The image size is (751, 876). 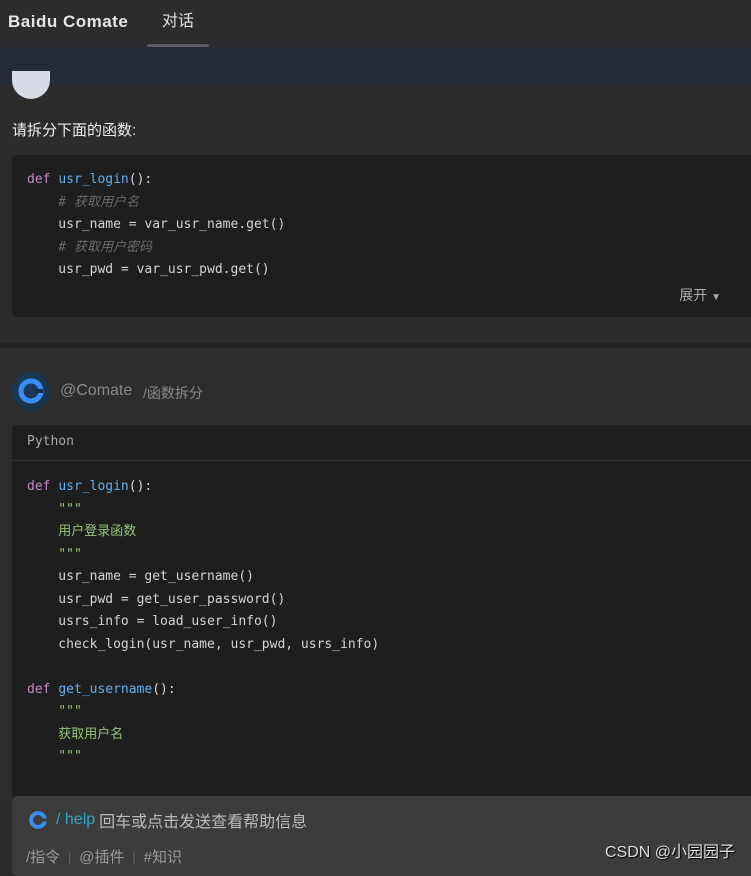 What do you see at coordinates (31, 85) in the screenshot?
I see `user-avatar` at bounding box center [31, 85].